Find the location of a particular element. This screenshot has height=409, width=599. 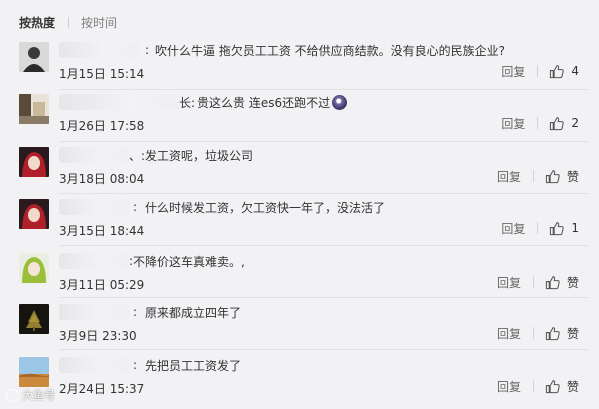

comment-item: 、: 发工资呢，垃圾公司 3月18日 08:04 回复 赞 is located at coordinates (304, 173).